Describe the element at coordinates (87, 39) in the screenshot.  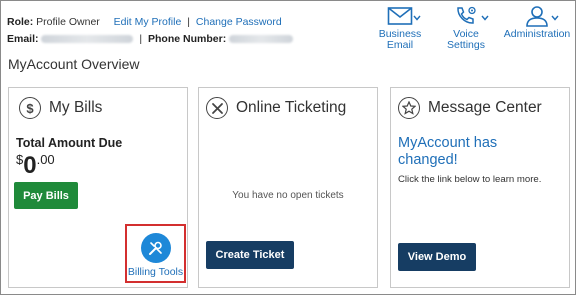
I see `email-value-redacted` at that location.